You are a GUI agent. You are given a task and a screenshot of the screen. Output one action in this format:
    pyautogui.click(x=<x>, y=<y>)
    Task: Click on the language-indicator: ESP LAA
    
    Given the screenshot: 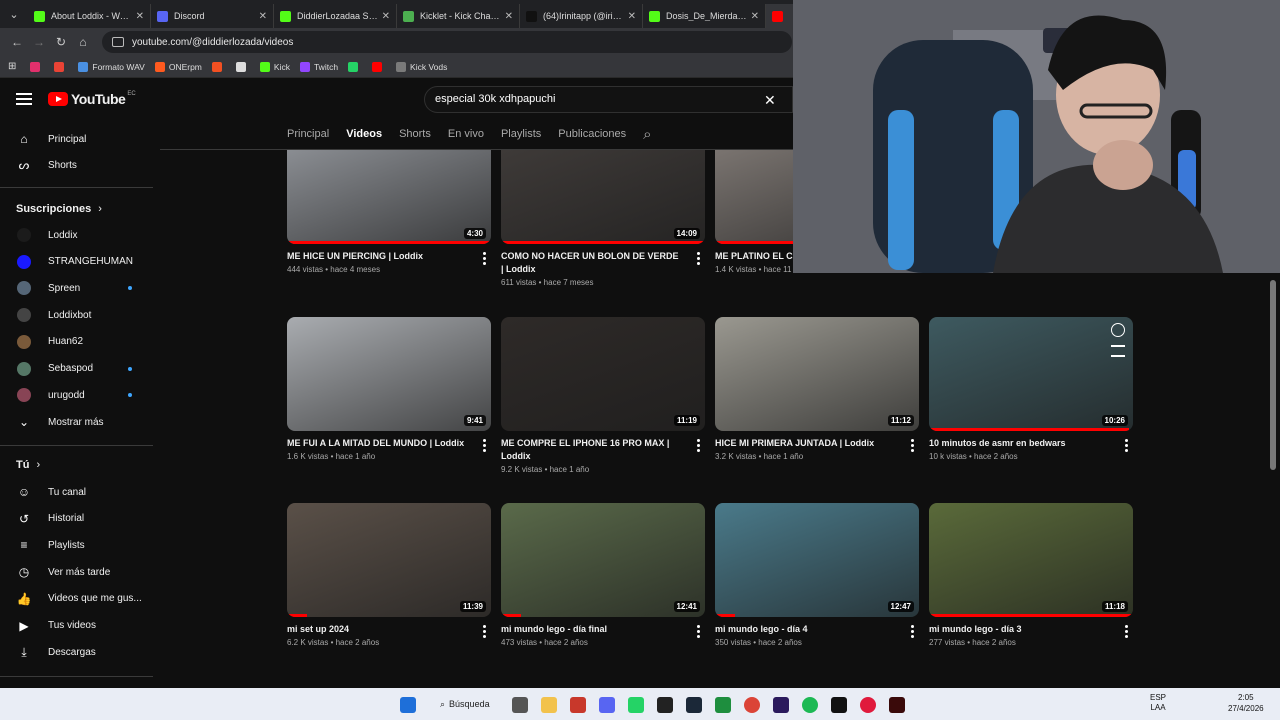 What is the action you would take?
    pyautogui.click(x=1158, y=703)
    